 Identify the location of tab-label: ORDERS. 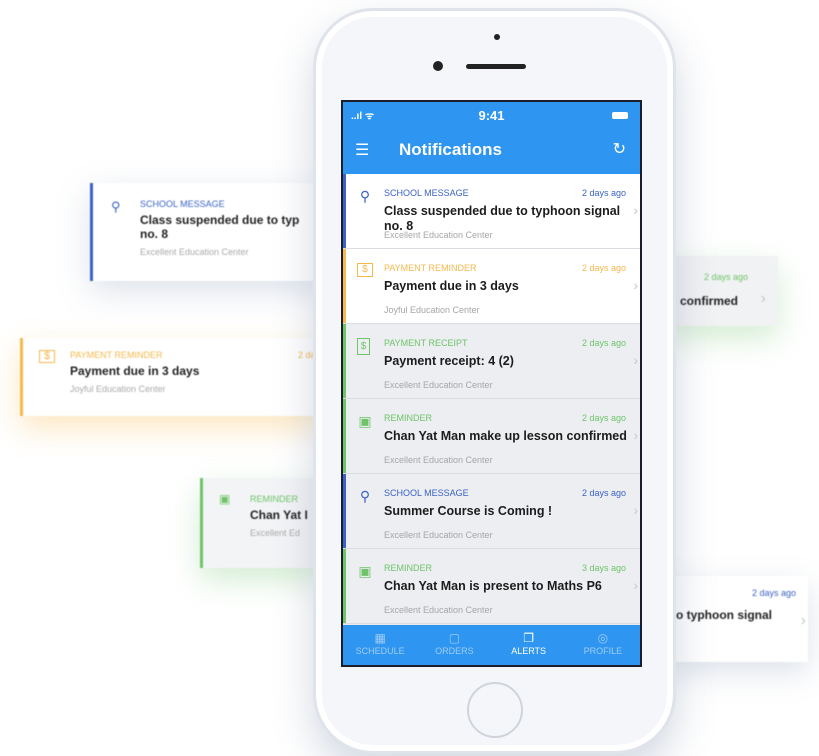
(454, 651).